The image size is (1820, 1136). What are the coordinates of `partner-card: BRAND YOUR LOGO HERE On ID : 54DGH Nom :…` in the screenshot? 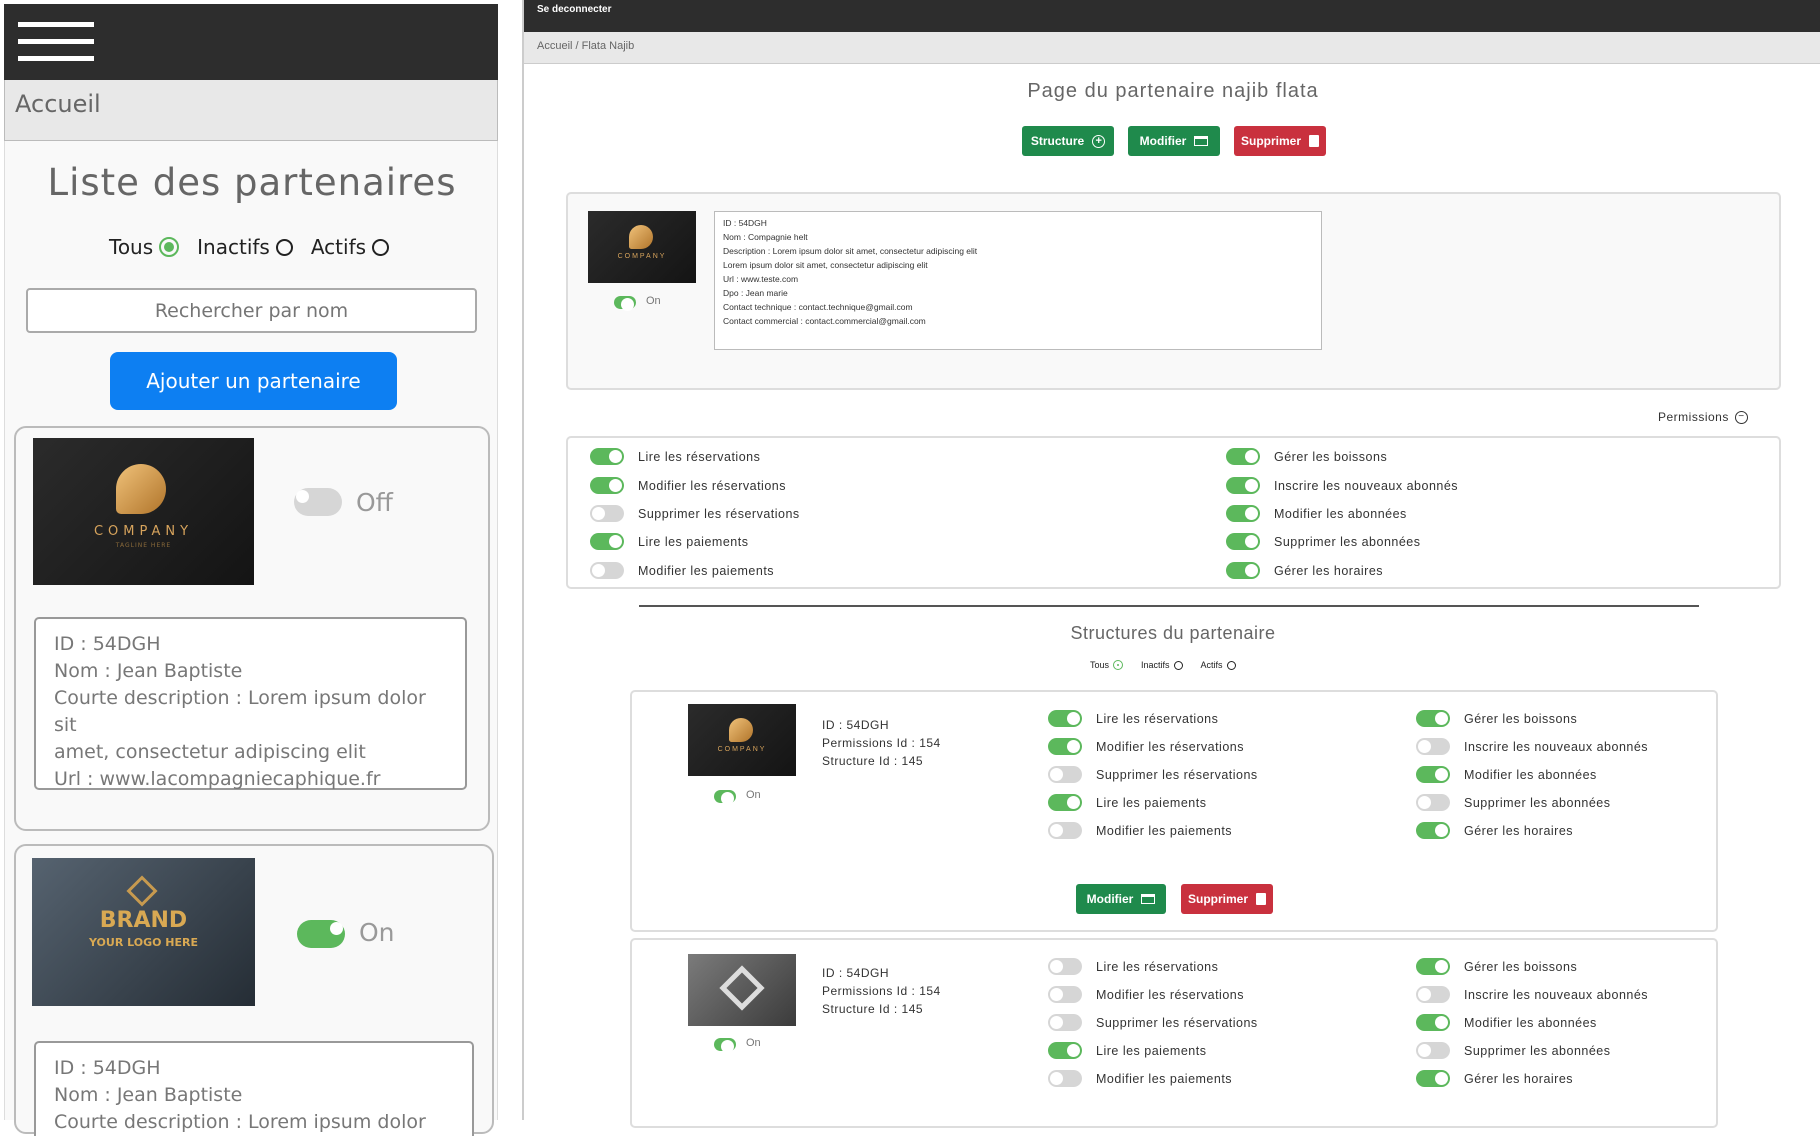 It's located at (254, 990).